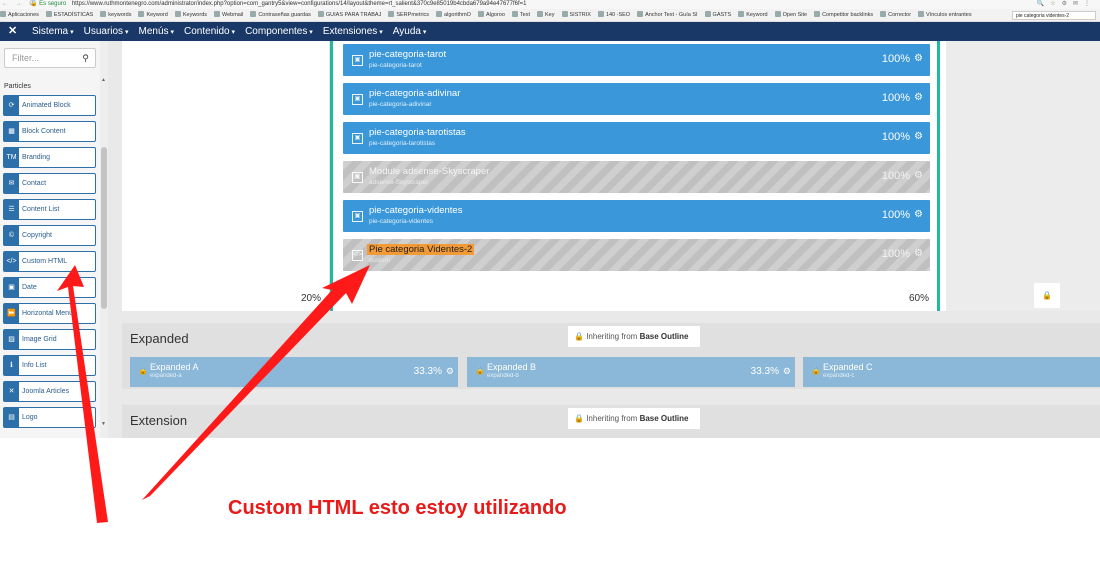 The width and height of the screenshot is (1100, 571). What do you see at coordinates (49, 261) in the screenshot?
I see `particle-custom-html: </> Custom HTML` at bounding box center [49, 261].